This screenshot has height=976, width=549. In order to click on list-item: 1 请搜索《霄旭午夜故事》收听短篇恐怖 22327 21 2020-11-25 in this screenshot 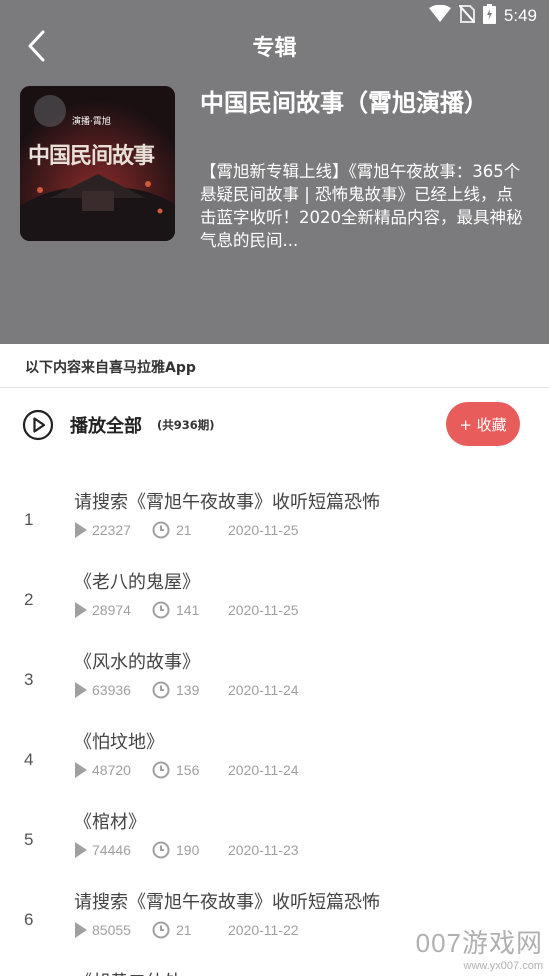, I will do `click(274, 528)`.